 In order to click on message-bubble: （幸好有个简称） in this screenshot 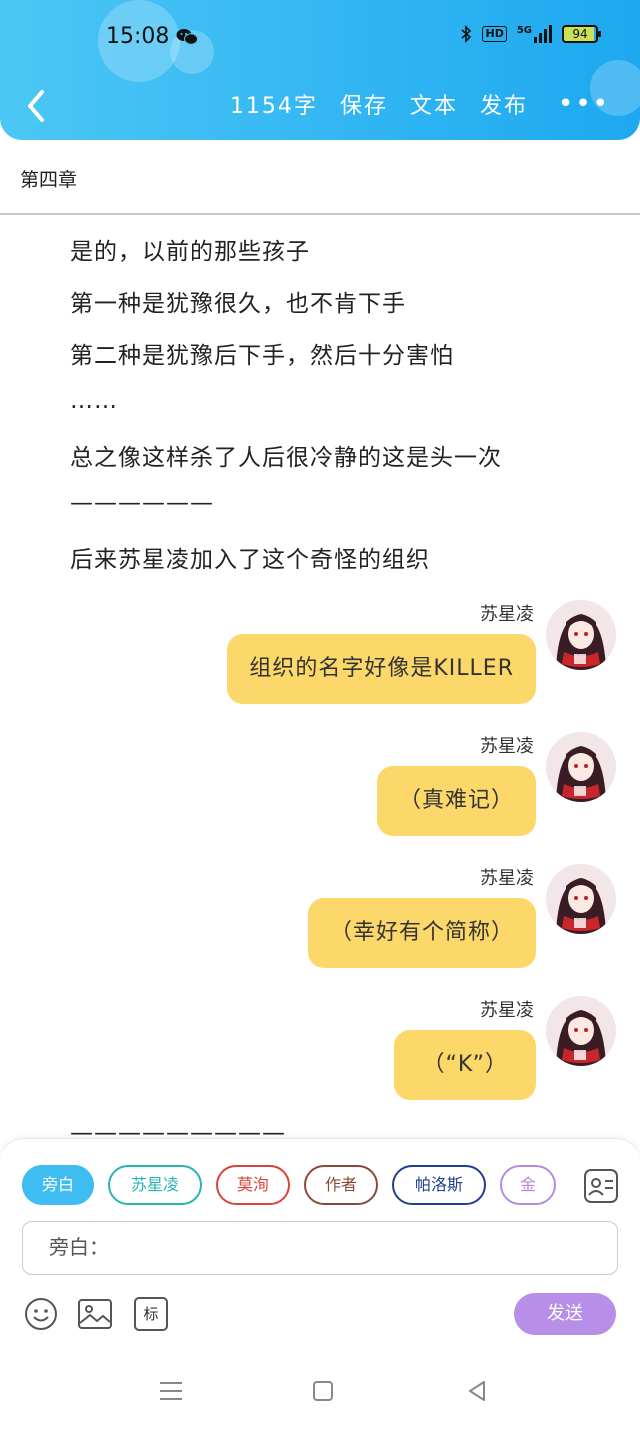, I will do `click(421, 933)`.